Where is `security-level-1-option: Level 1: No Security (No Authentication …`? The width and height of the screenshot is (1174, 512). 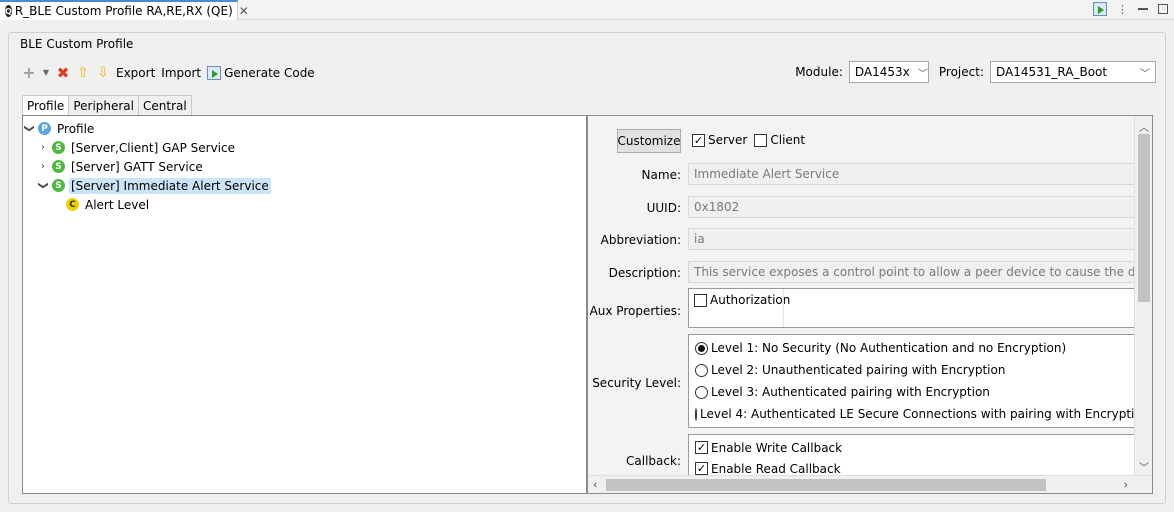
security-level-1-option: Level 1: No Security (No Authentication … is located at coordinates (918, 348).